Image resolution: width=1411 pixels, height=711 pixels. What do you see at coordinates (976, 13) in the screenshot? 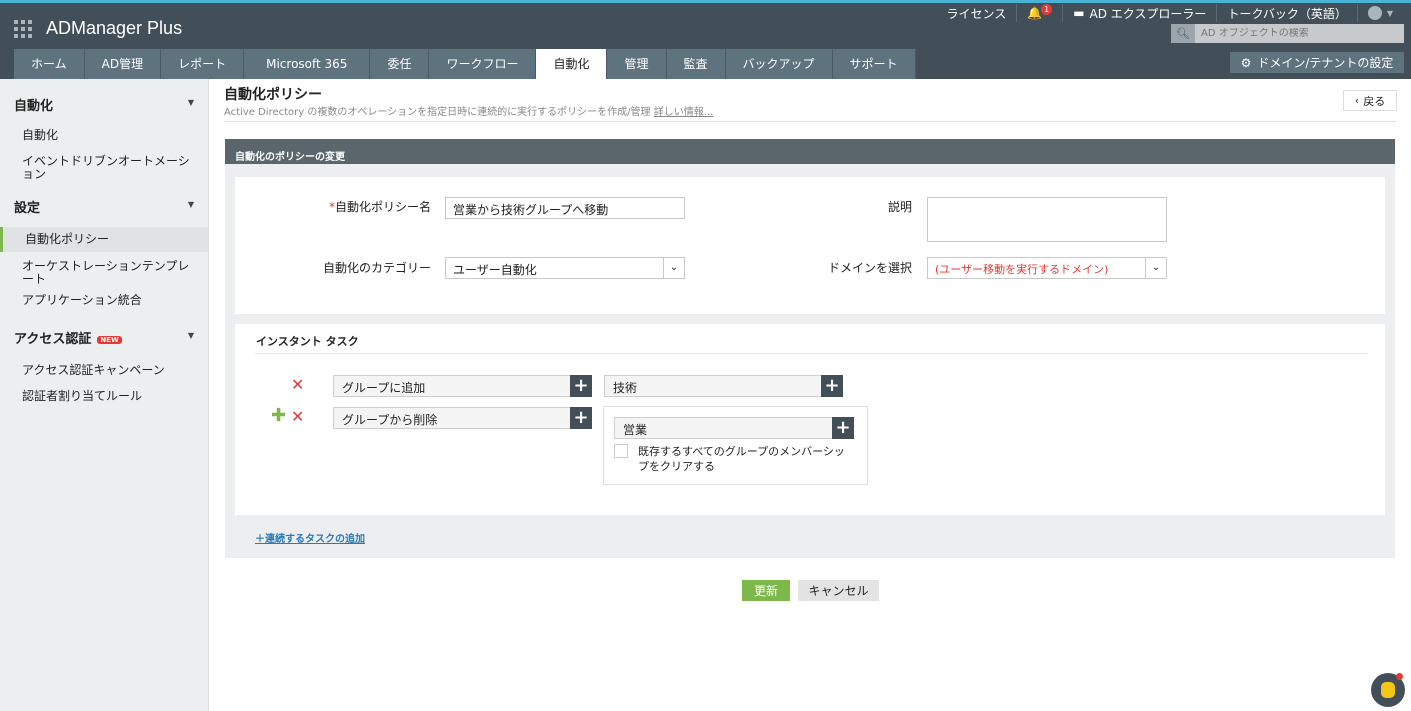
I see `license-link: ライセンス` at bounding box center [976, 13].